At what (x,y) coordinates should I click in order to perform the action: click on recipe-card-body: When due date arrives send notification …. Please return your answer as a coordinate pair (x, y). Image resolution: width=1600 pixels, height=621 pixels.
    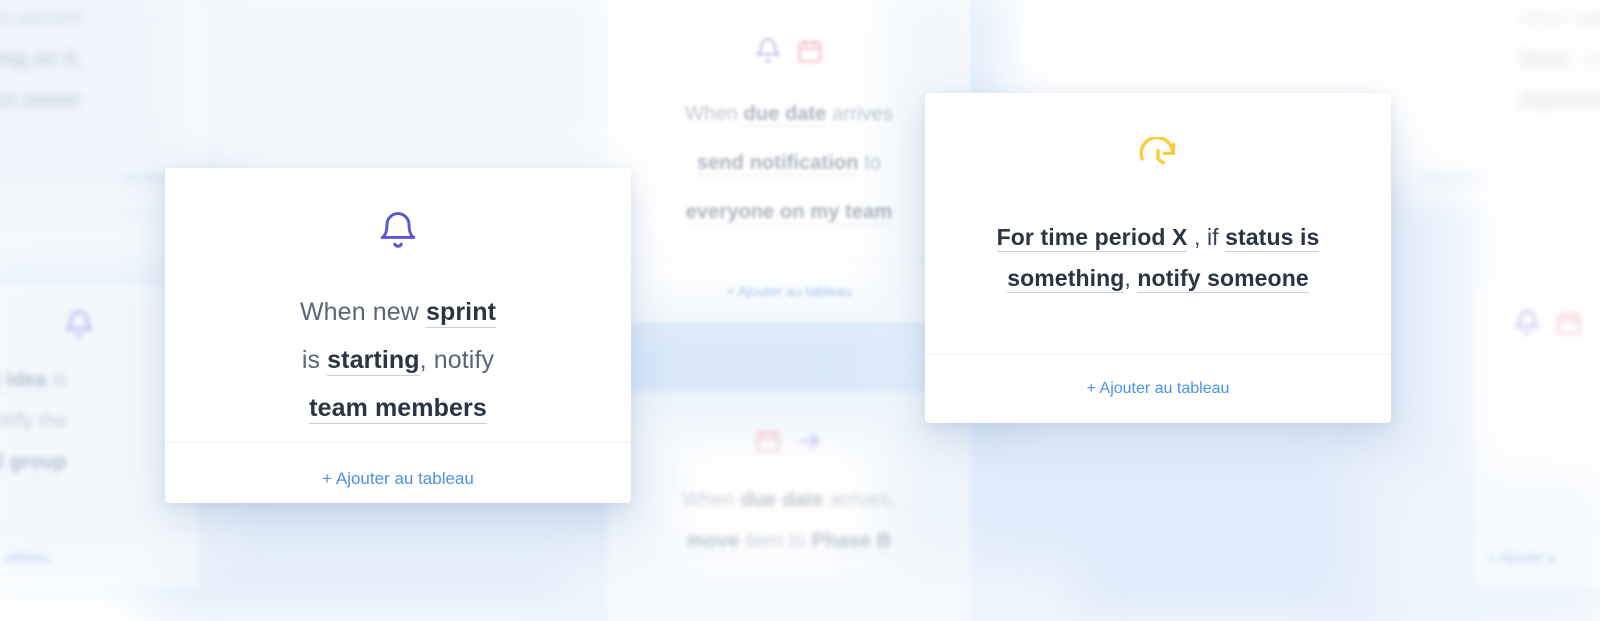
    Looking at the image, I should click on (789, 129).